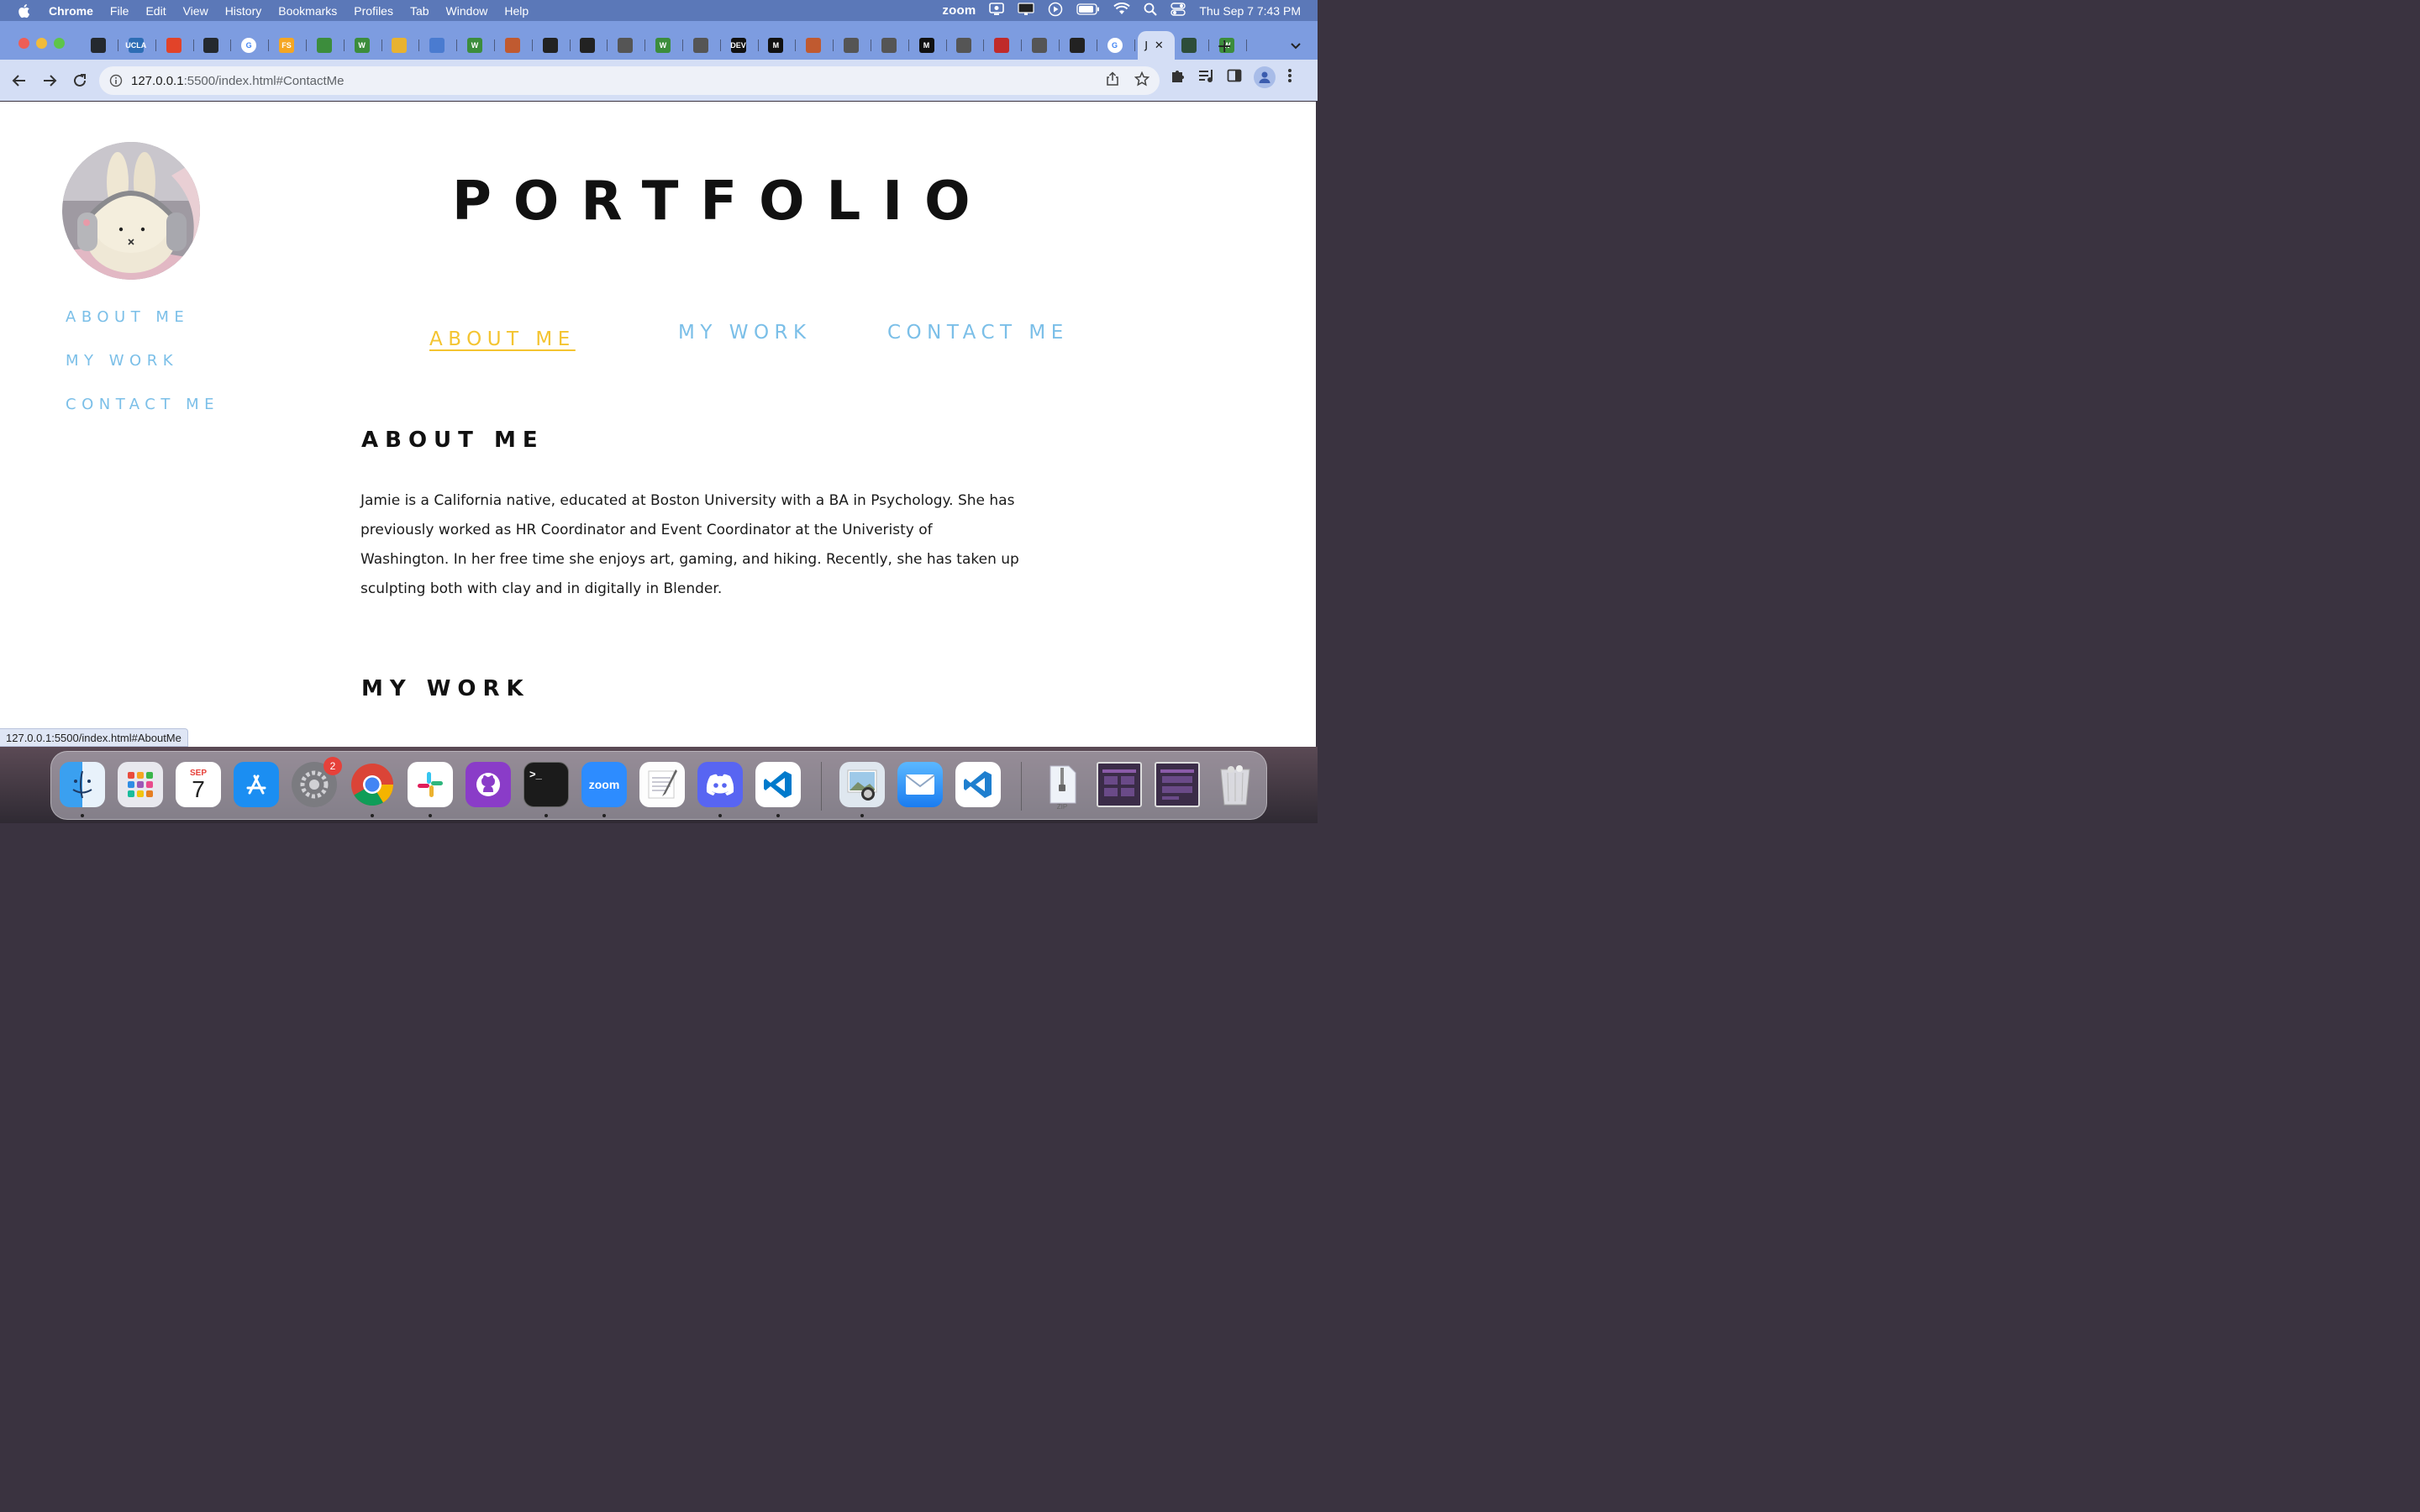 This screenshot has height=1512, width=2420. What do you see at coordinates (467, 11) in the screenshot?
I see `menu-window: Window` at bounding box center [467, 11].